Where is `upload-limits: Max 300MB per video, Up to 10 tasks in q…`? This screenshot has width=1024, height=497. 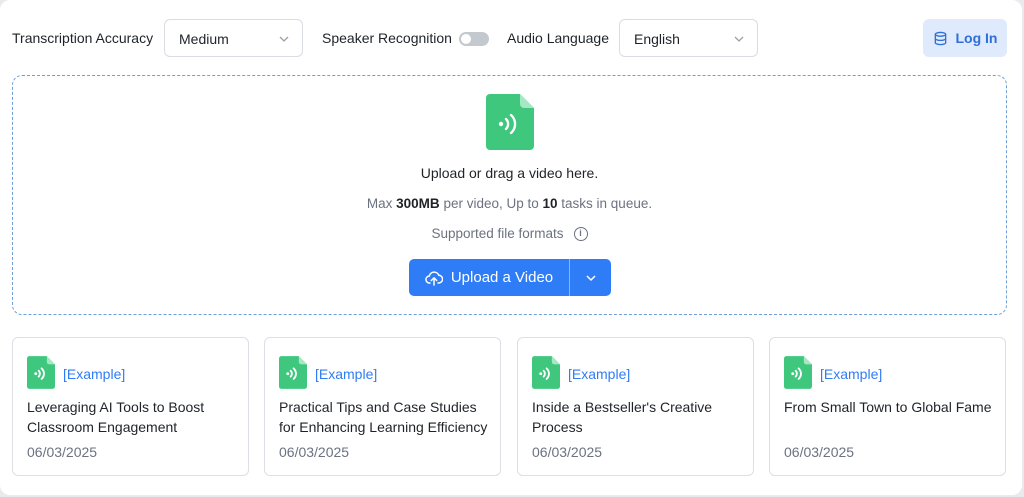
upload-limits: Max 300MB per video, Up to 10 tasks in q… is located at coordinates (509, 203).